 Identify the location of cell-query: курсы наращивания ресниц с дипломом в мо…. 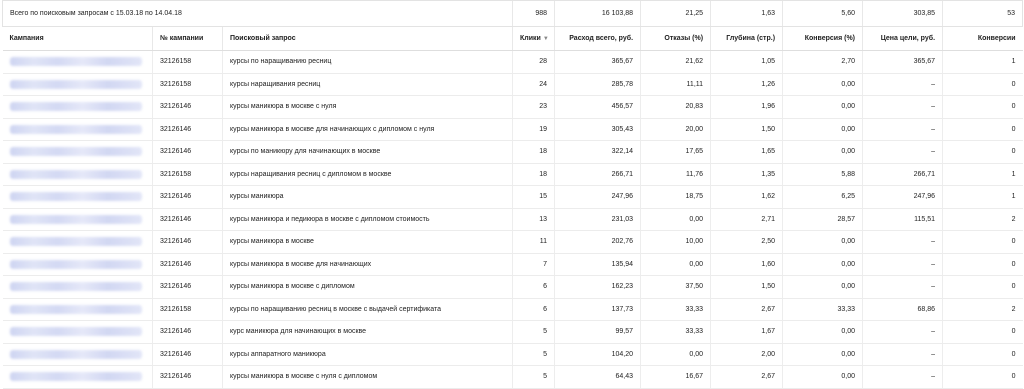
(367, 174).